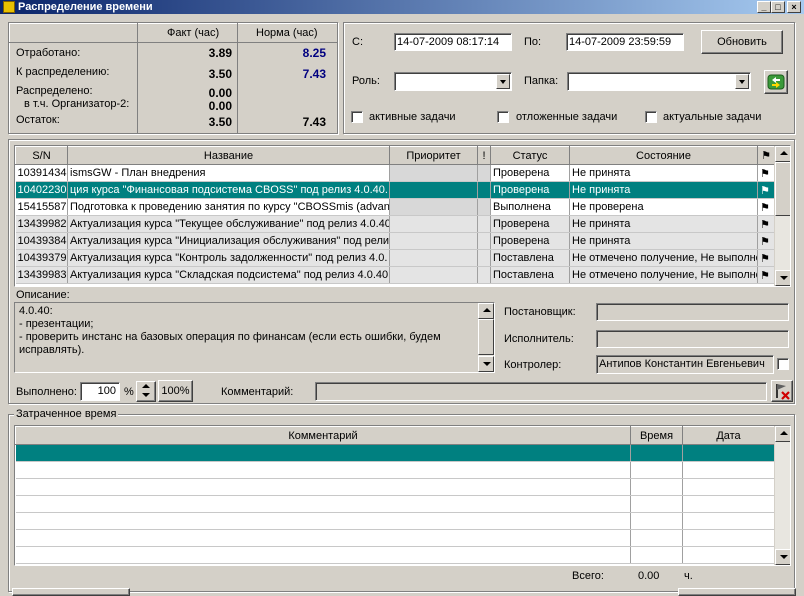  Describe the element at coordinates (742, 42) in the screenshot. I see `refresh-button: Обновить` at that location.